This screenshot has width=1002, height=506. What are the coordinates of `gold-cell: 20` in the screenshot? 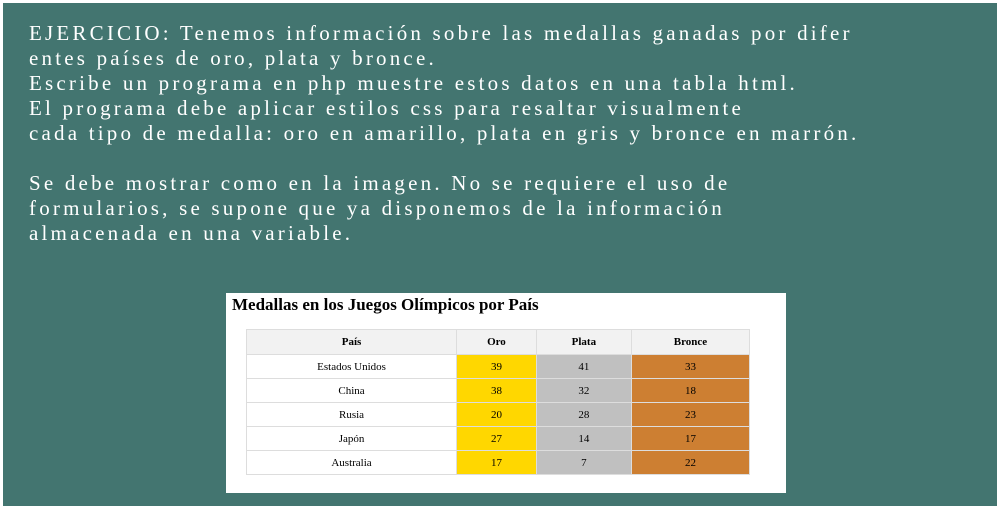 It's located at (496, 414).